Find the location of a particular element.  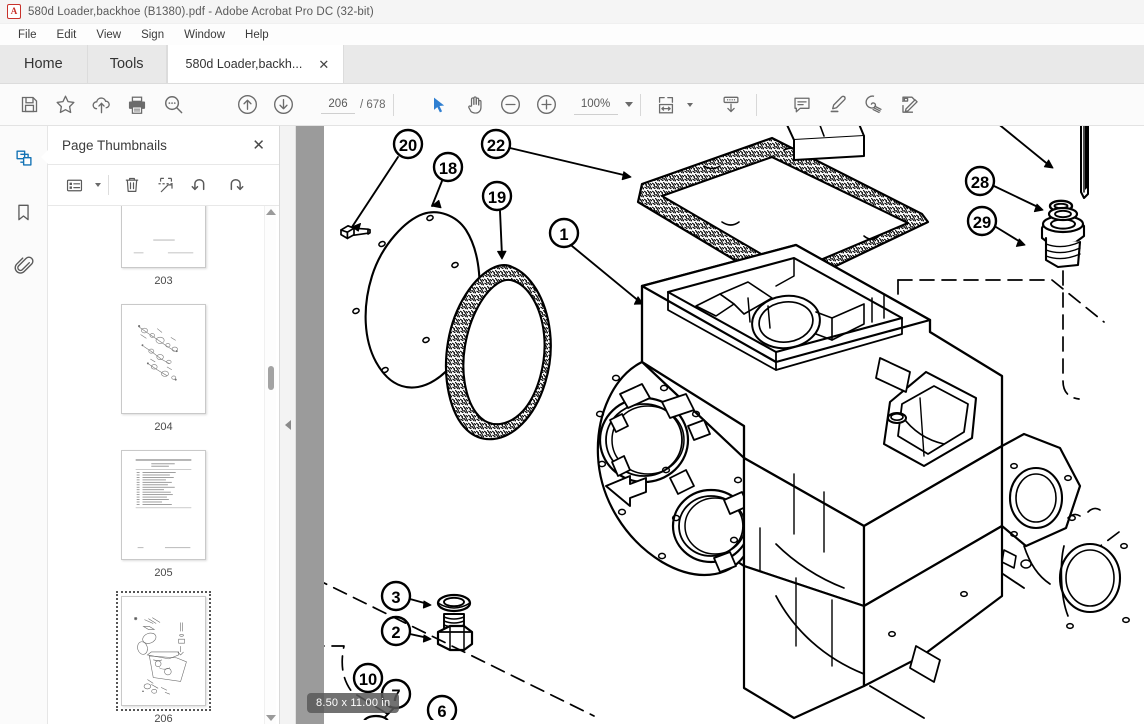

svg-text: 10 is located at coordinates (368, 680).